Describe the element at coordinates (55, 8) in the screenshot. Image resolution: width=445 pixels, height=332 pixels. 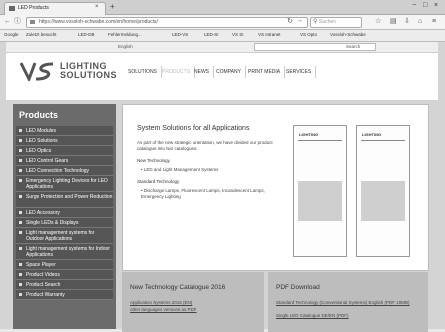
I see `browser-tab: LED Products ×` at that location.